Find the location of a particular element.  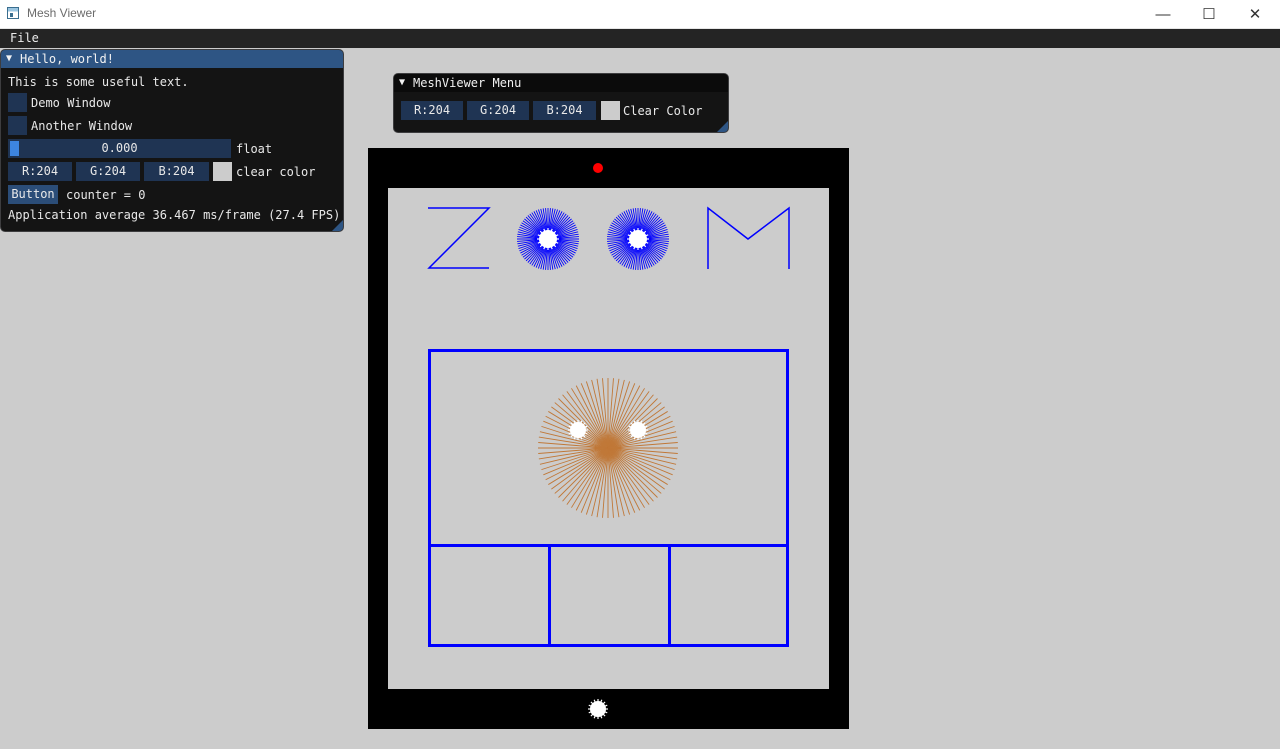

hello-window-title: Hello, world! is located at coordinates (67, 59).